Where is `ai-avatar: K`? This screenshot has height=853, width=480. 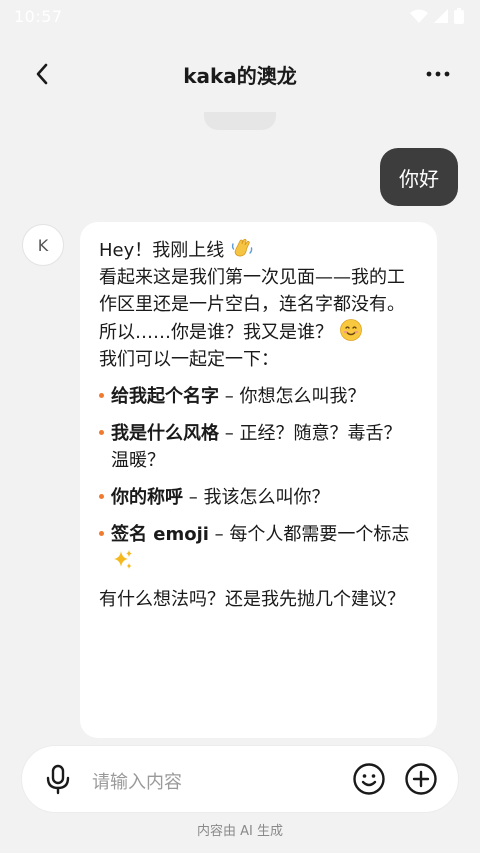 ai-avatar: K is located at coordinates (43, 245).